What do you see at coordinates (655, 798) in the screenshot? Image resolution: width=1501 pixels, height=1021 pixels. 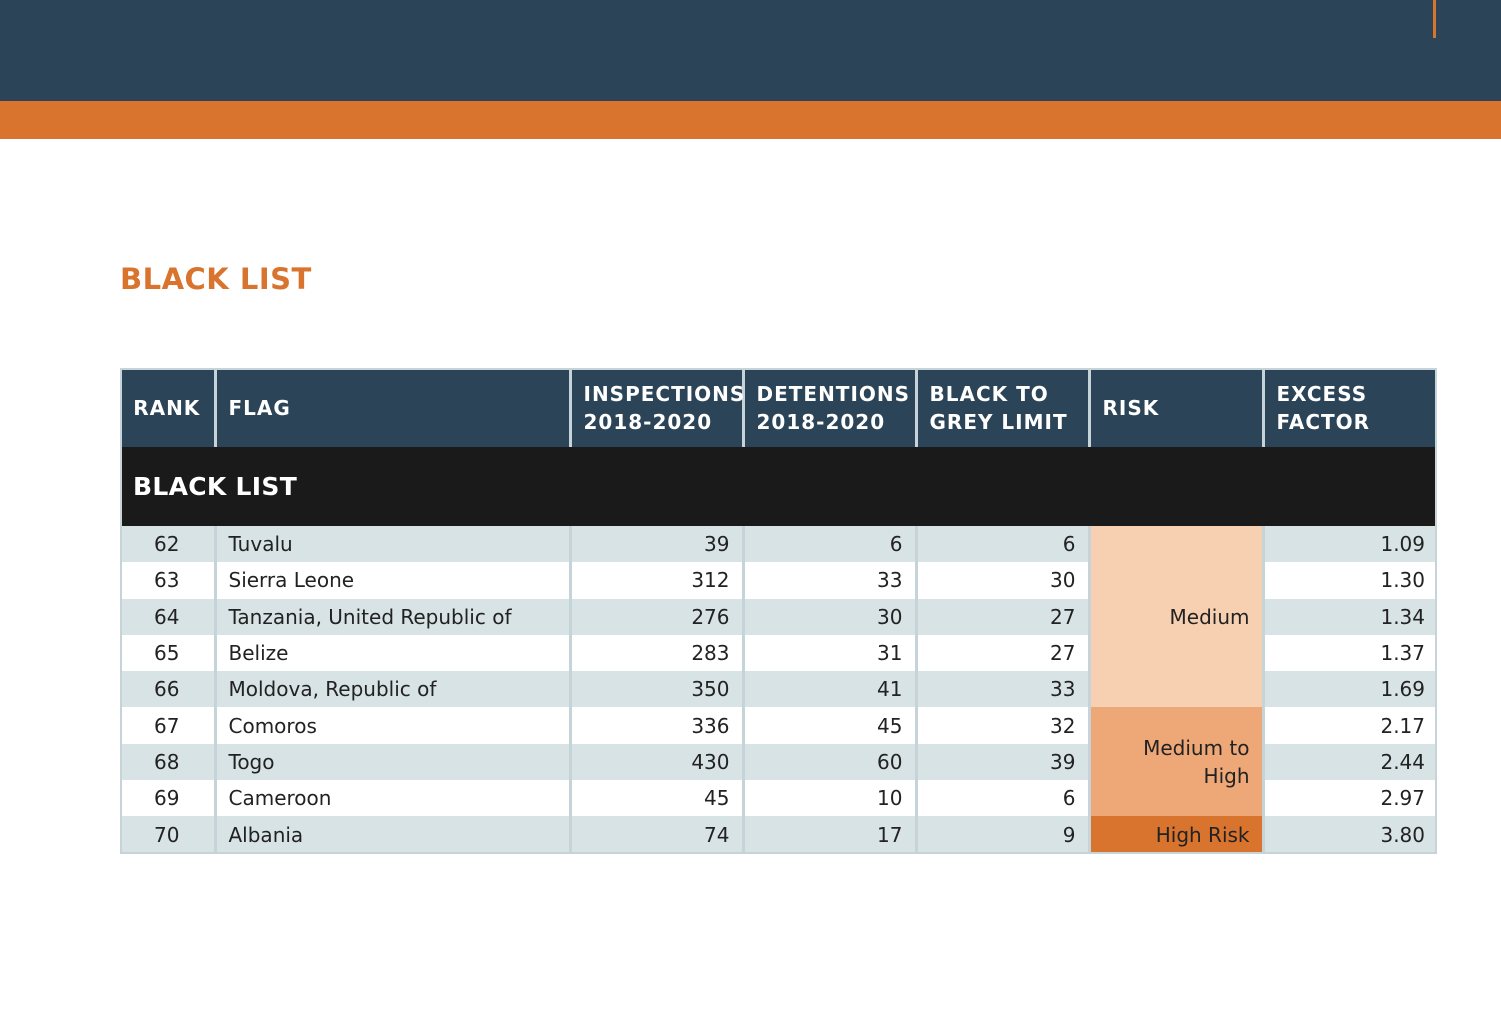 I see `inspections-cell: 45` at bounding box center [655, 798].